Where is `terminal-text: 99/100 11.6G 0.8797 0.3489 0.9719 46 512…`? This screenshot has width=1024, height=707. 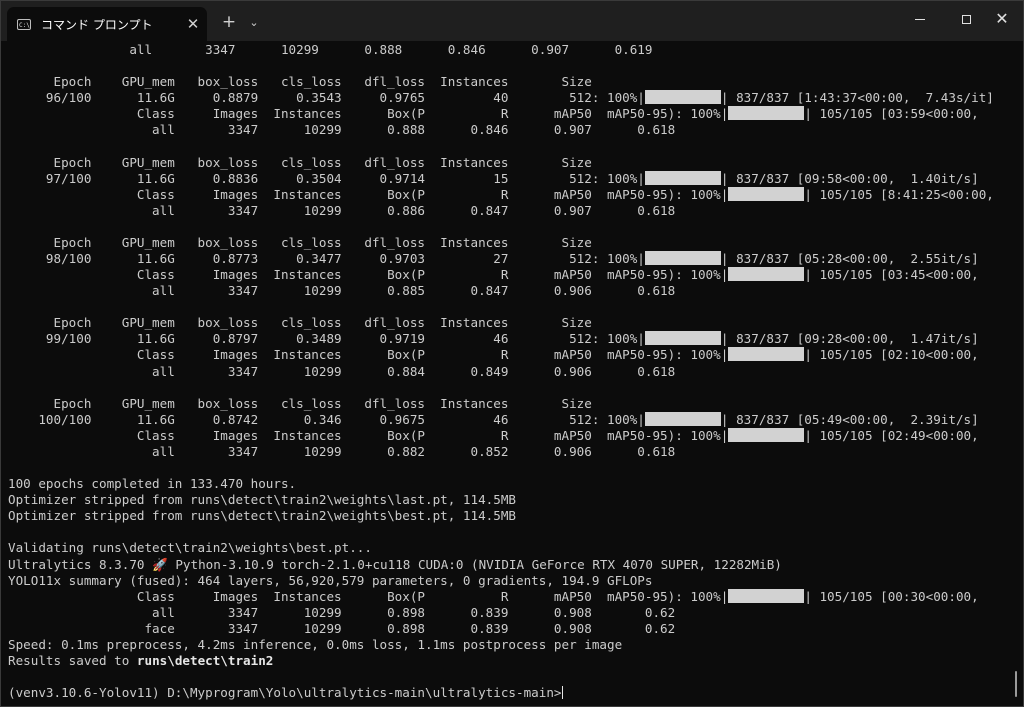
terminal-text: 99/100 11.6G 0.8797 0.3489 0.9719 46 512… is located at coordinates (326, 339).